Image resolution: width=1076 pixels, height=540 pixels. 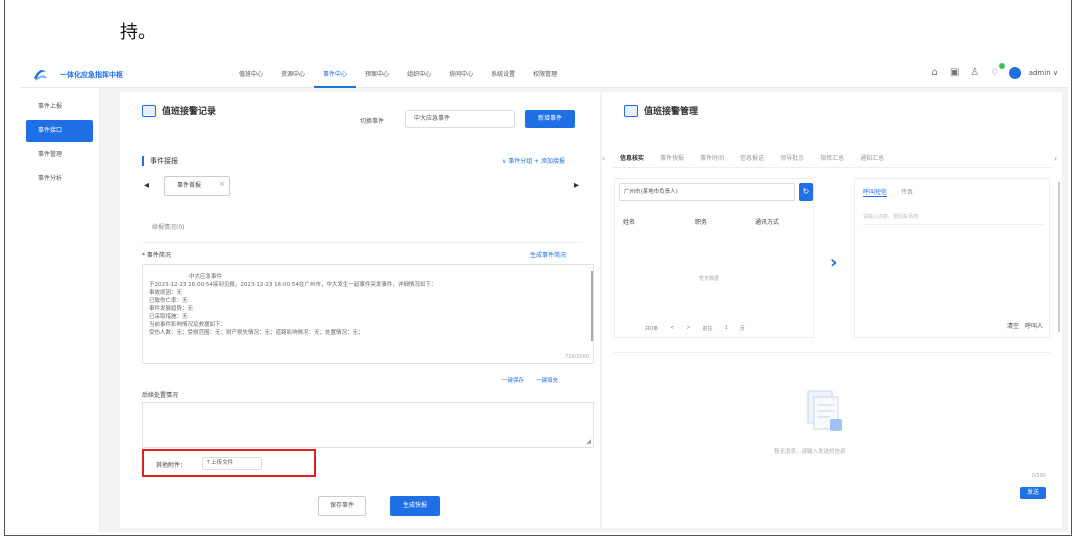 What do you see at coordinates (712, 158) in the screenshot?
I see `tab-event-time: 事件时间` at bounding box center [712, 158].